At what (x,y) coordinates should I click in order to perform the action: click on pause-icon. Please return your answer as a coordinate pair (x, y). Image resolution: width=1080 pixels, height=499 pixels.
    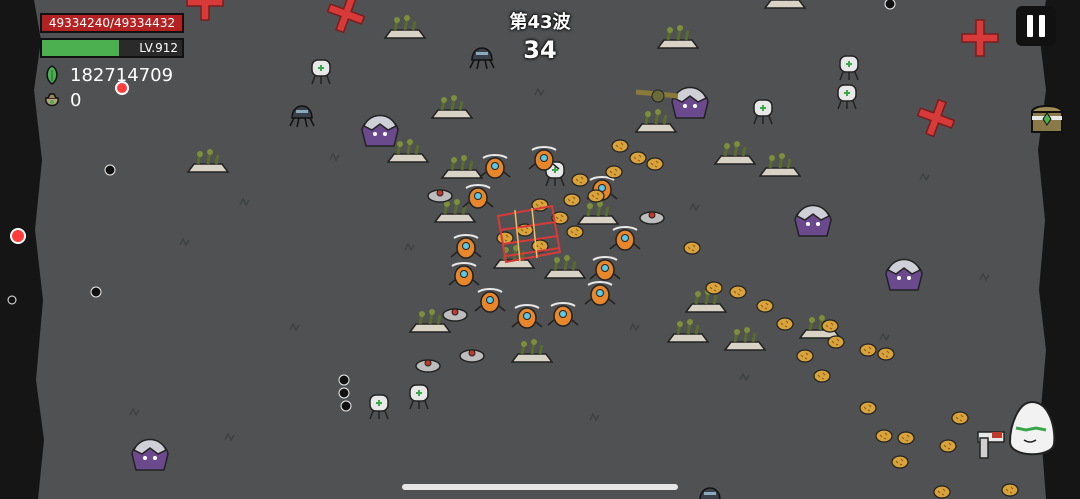
    Looking at the image, I should click on (1036, 26).